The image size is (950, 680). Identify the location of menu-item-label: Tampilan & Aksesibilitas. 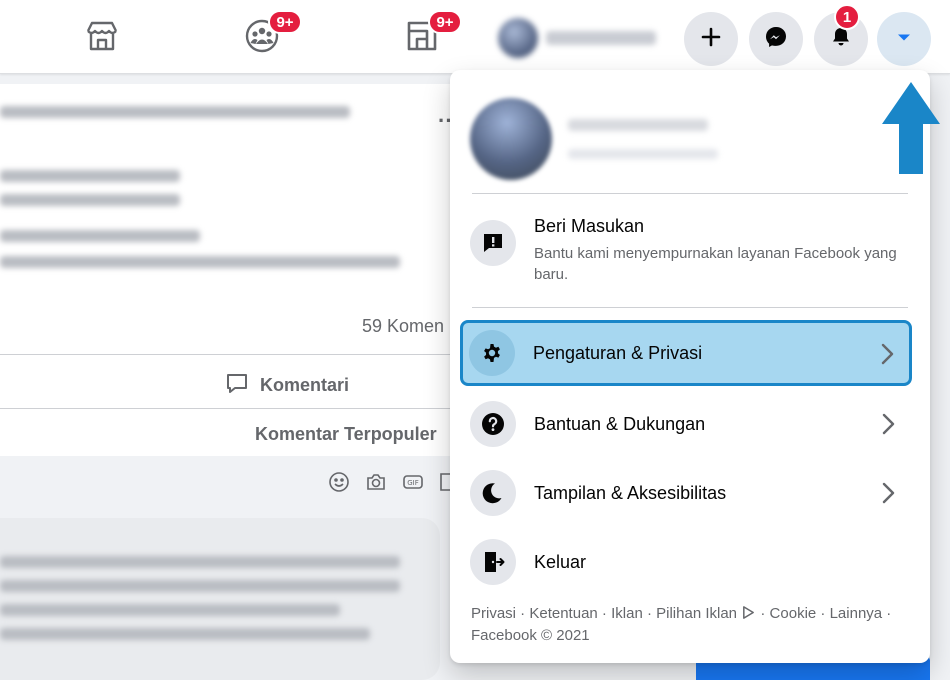
(630, 492).